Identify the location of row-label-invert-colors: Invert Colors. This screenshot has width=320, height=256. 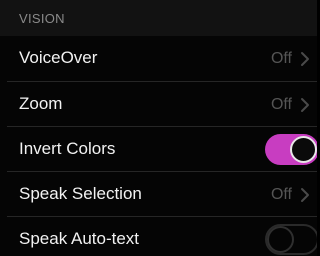
(67, 148).